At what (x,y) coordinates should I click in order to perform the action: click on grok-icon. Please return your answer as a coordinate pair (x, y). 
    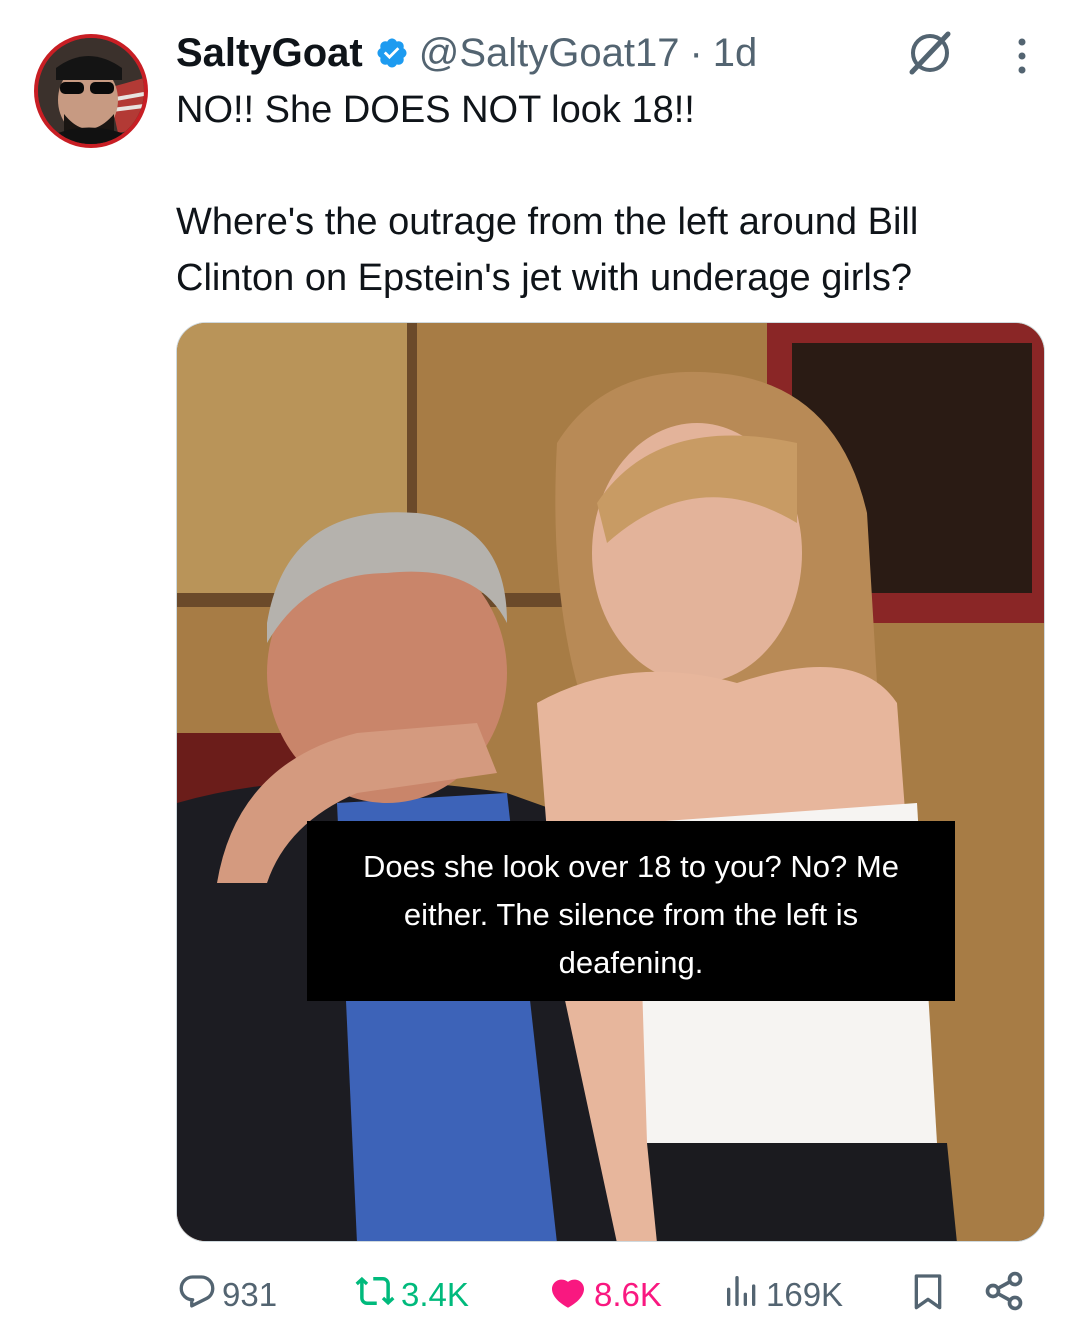
    Looking at the image, I should click on (930, 53).